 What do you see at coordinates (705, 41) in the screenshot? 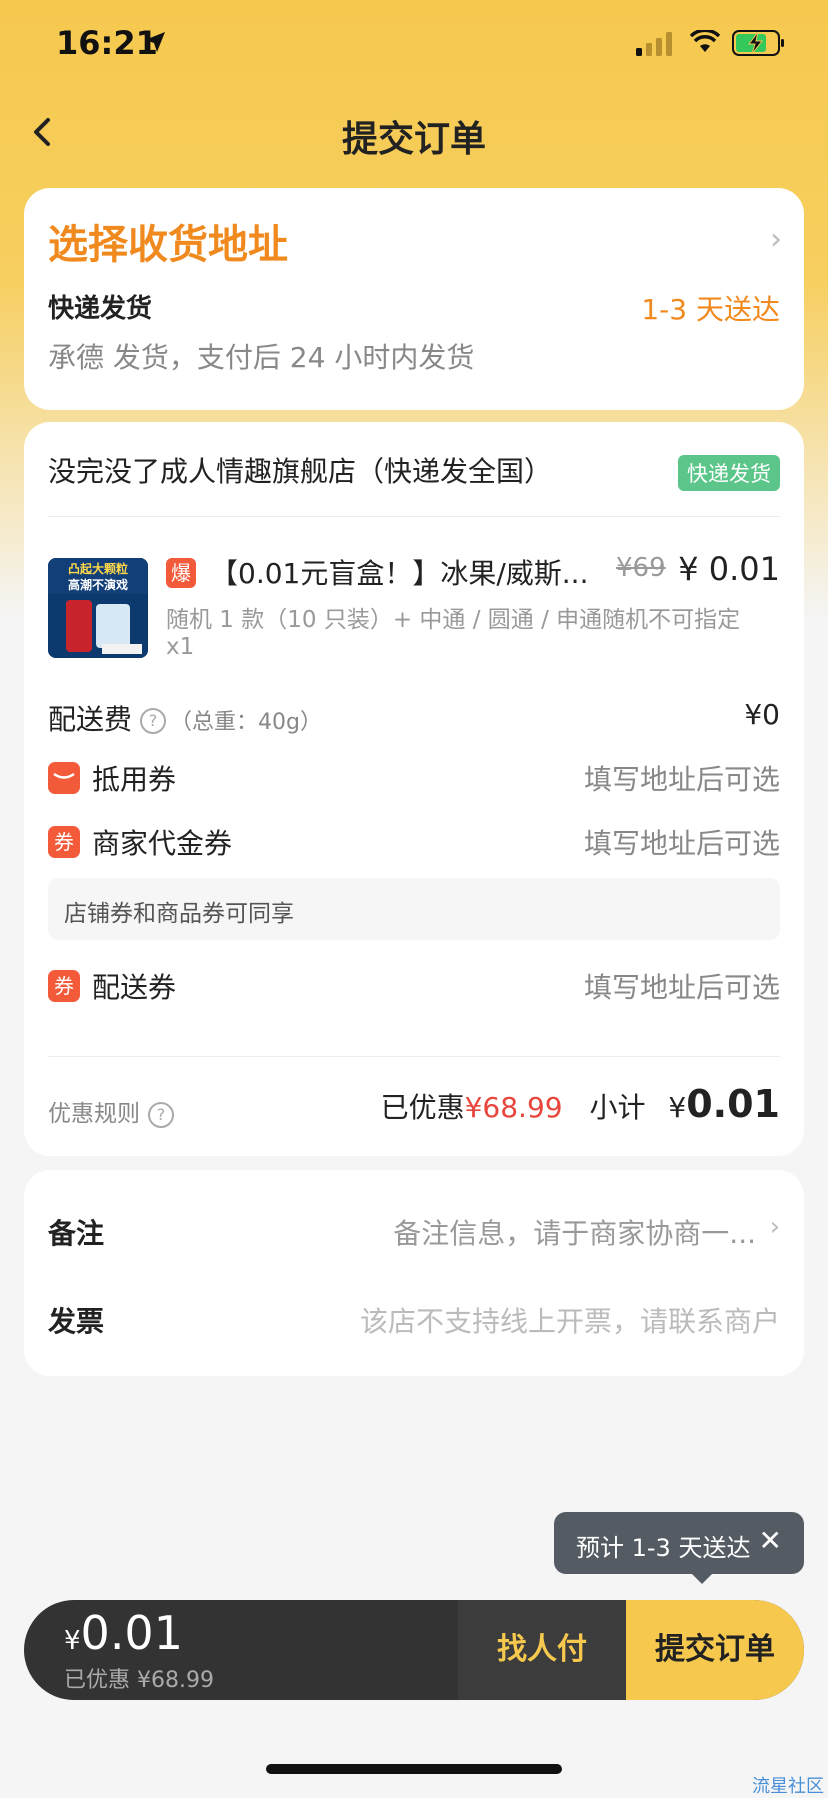
I see `wifi-icon` at bounding box center [705, 41].